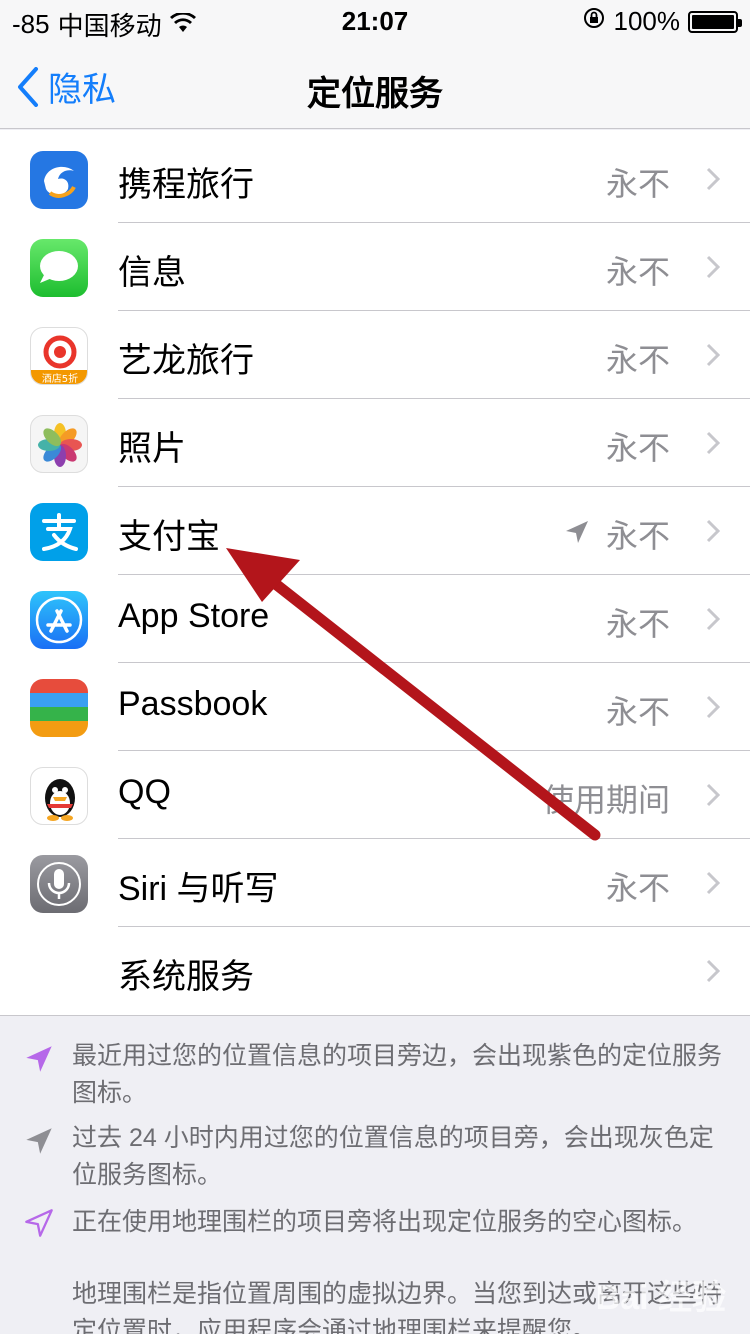  What do you see at coordinates (375, 355) in the screenshot?
I see `list-item-elong: 酒店5折 艺龙旅行 永不` at bounding box center [375, 355].